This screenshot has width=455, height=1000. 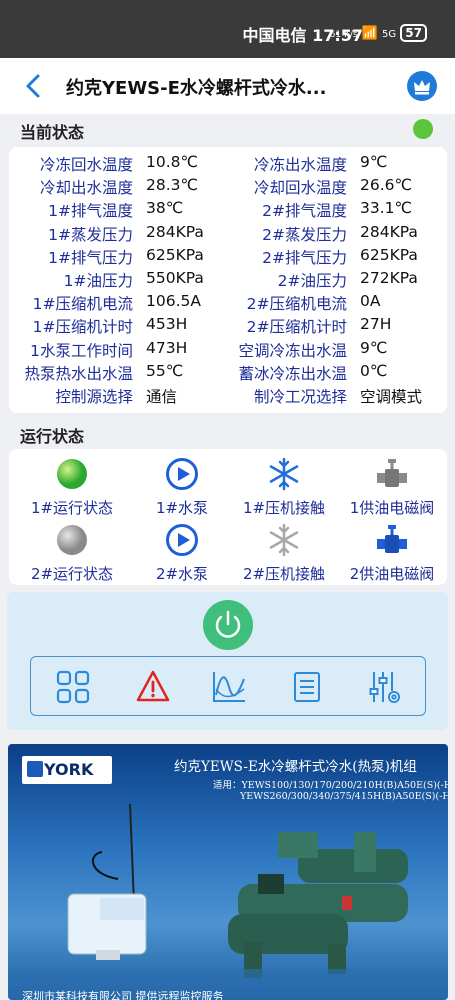 What do you see at coordinates (162, 397) in the screenshot?
I see `param-value: 通信` at bounding box center [162, 397].